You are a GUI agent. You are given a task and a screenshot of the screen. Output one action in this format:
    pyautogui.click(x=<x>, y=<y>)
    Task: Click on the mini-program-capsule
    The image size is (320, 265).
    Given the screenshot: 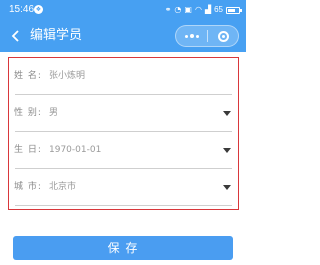 What is the action you would take?
    pyautogui.click(x=207, y=36)
    